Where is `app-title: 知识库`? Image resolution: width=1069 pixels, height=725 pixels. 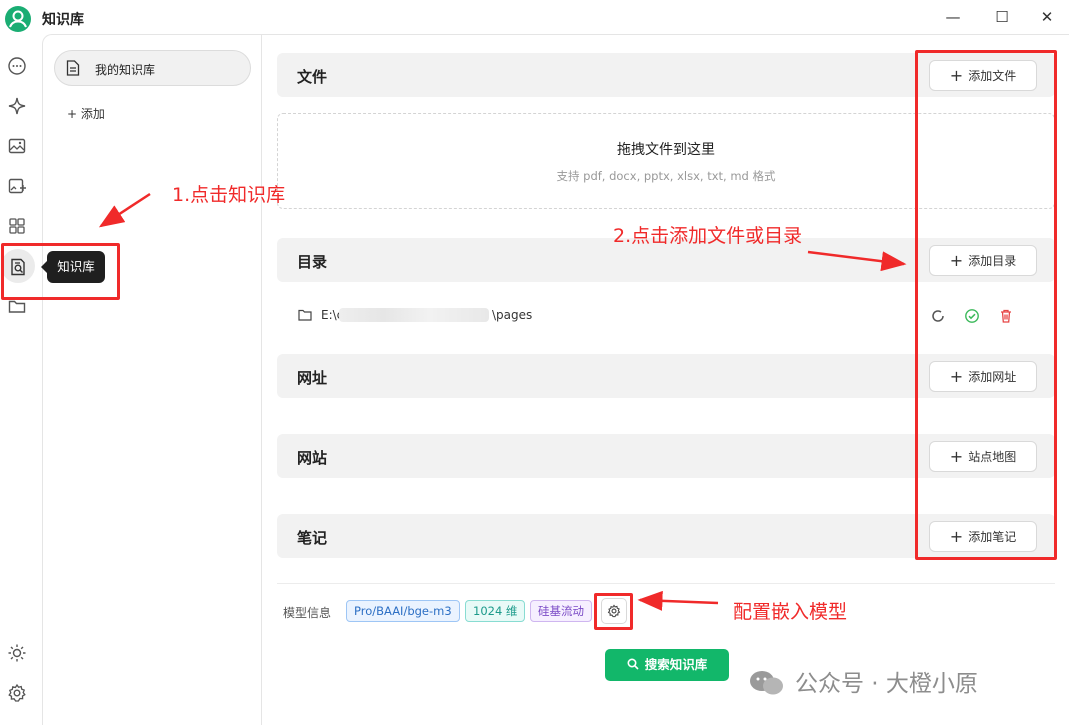 app-title: 知识库 is located at coordinates (63, 20).